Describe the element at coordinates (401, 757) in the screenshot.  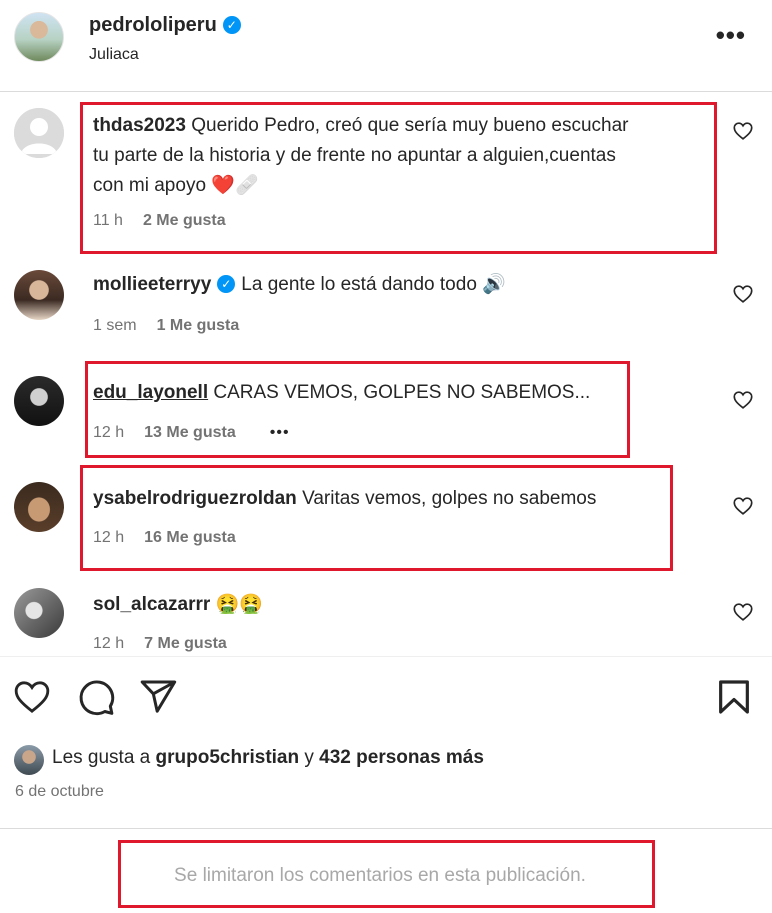
I see `likes-count: 432 personas más` at that location.